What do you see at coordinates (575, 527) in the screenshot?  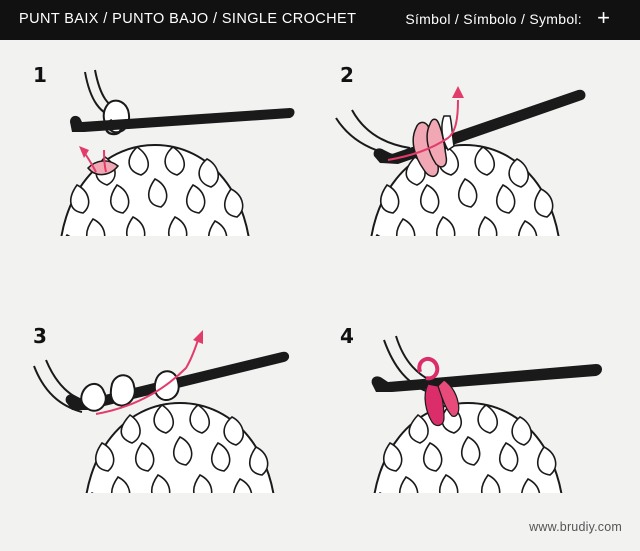 I see `footer-url: www.brudiy.com` at bounding box center [575, 527].